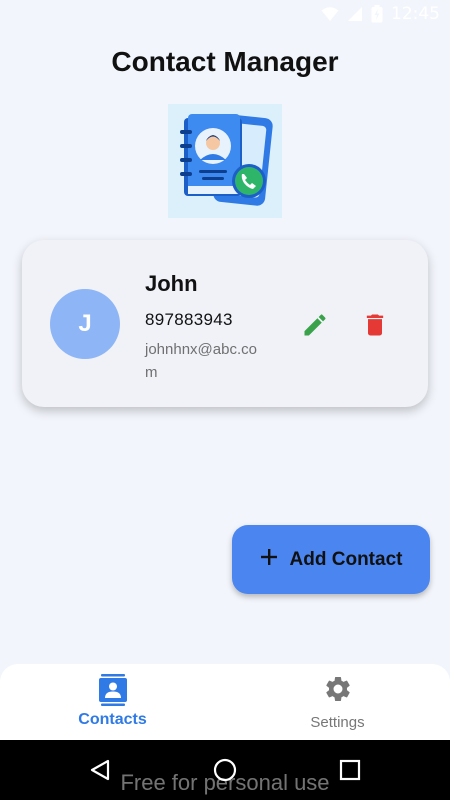 The width and height of the screenshot is (450, 800). What do you see at coordinates (171, 283) in the screenshot?
I see `contact-name: John` at bounding box center [171, 283].